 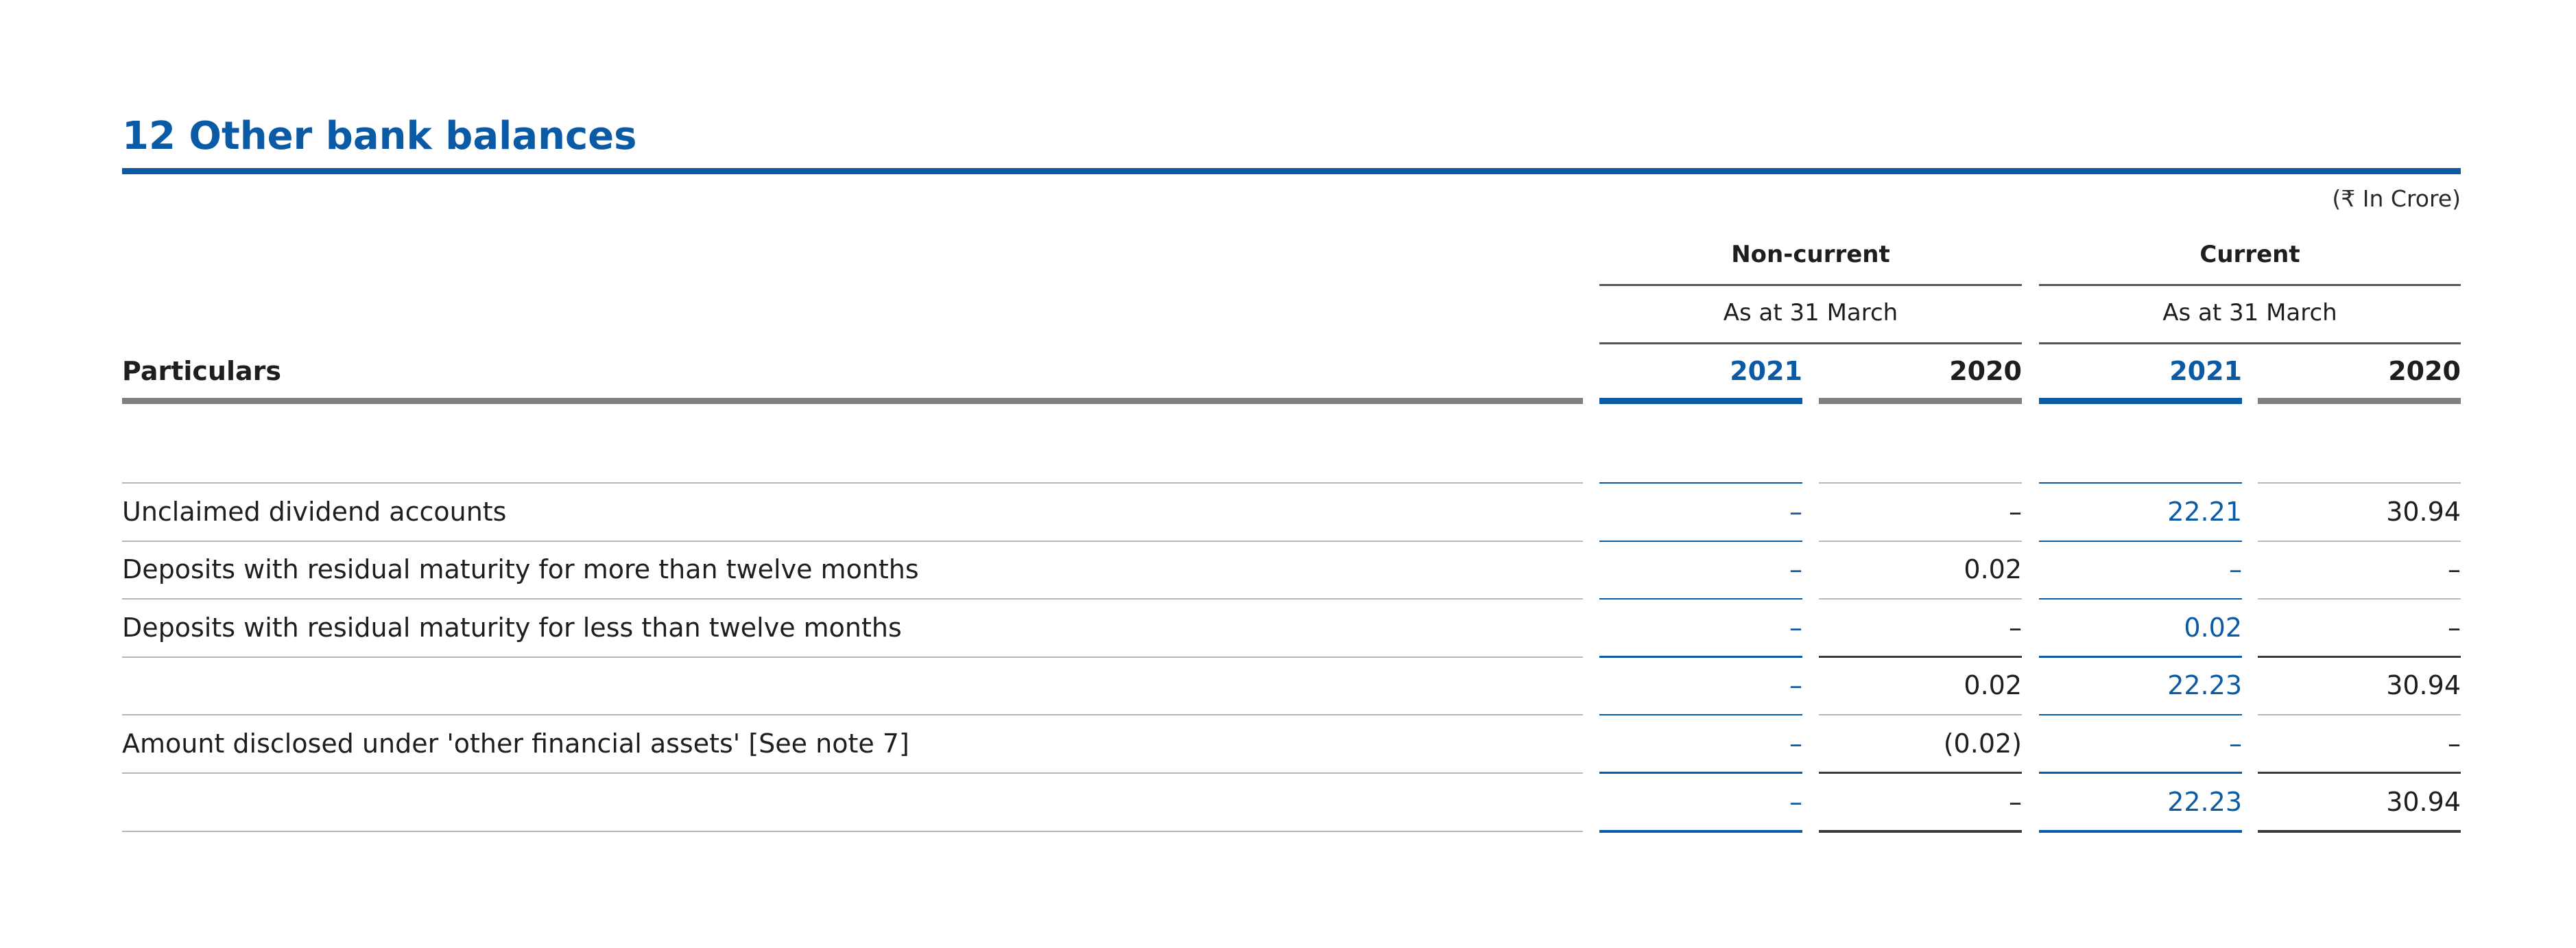 What do you see at coordinates (1985, 371) in the screenshot?
I see `year-header-non-current-2020: 2020` at bounding box center [1985, 371].